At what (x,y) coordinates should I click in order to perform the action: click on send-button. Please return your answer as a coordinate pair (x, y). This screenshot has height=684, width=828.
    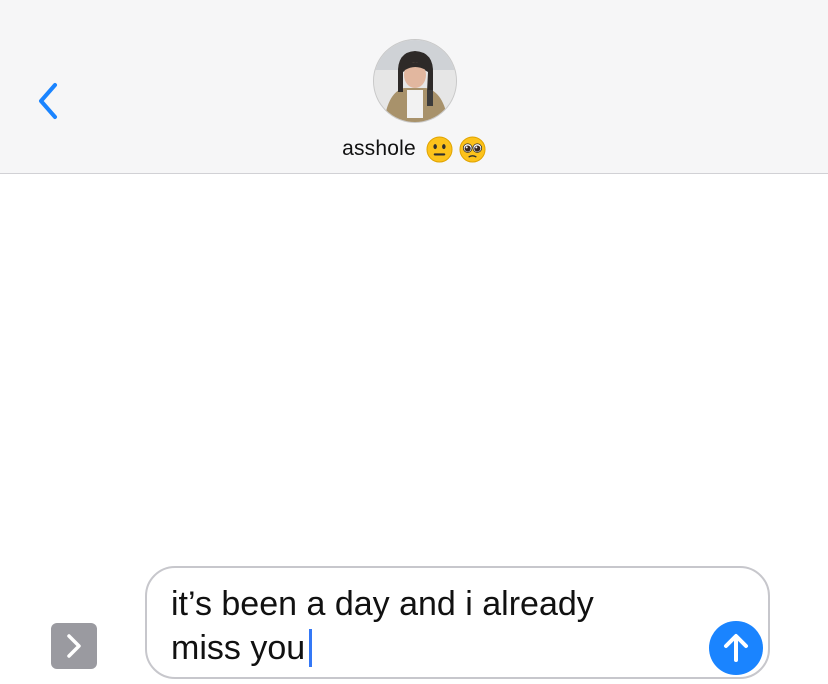
    Looking at the image, I should click on (736, 648).